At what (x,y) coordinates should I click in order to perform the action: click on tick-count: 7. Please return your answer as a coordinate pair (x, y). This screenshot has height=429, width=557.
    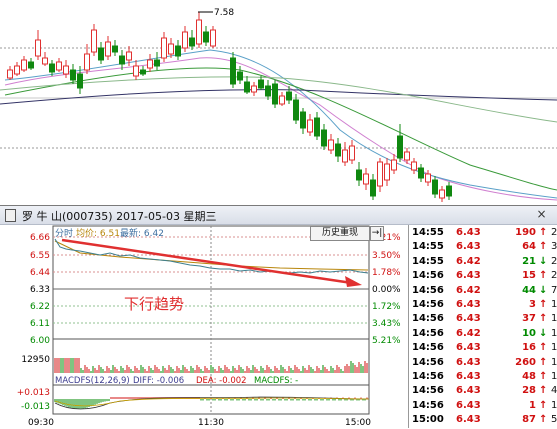
    Looking at the image, I should click on (554, 290).